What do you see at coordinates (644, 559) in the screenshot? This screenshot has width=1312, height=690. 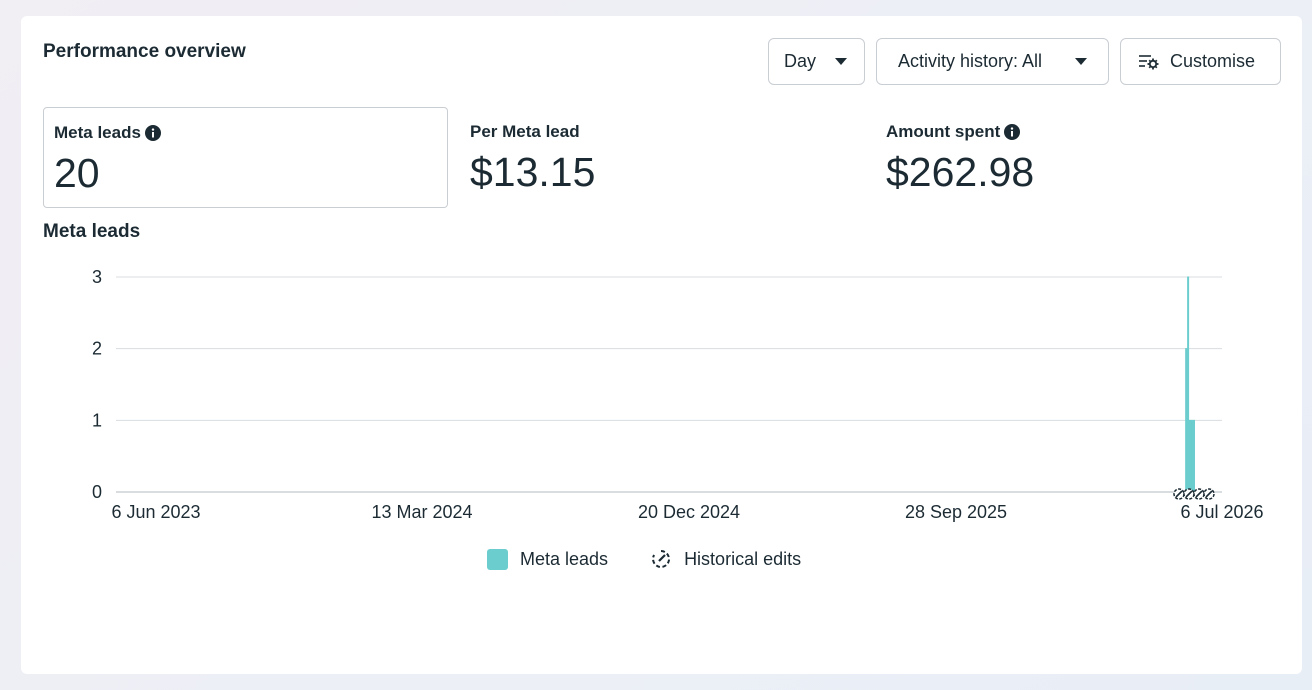 I see `chart-legend: Meta leads Historical edits` at bounding box center [644, 559].